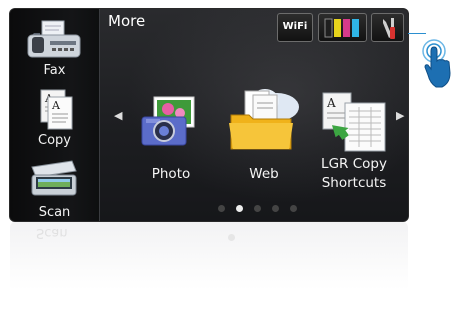 This screenshot has width=460, height=311. Describe the element at coordinates (168, 121) in the screenshot. I see `photo-icon` at that location.